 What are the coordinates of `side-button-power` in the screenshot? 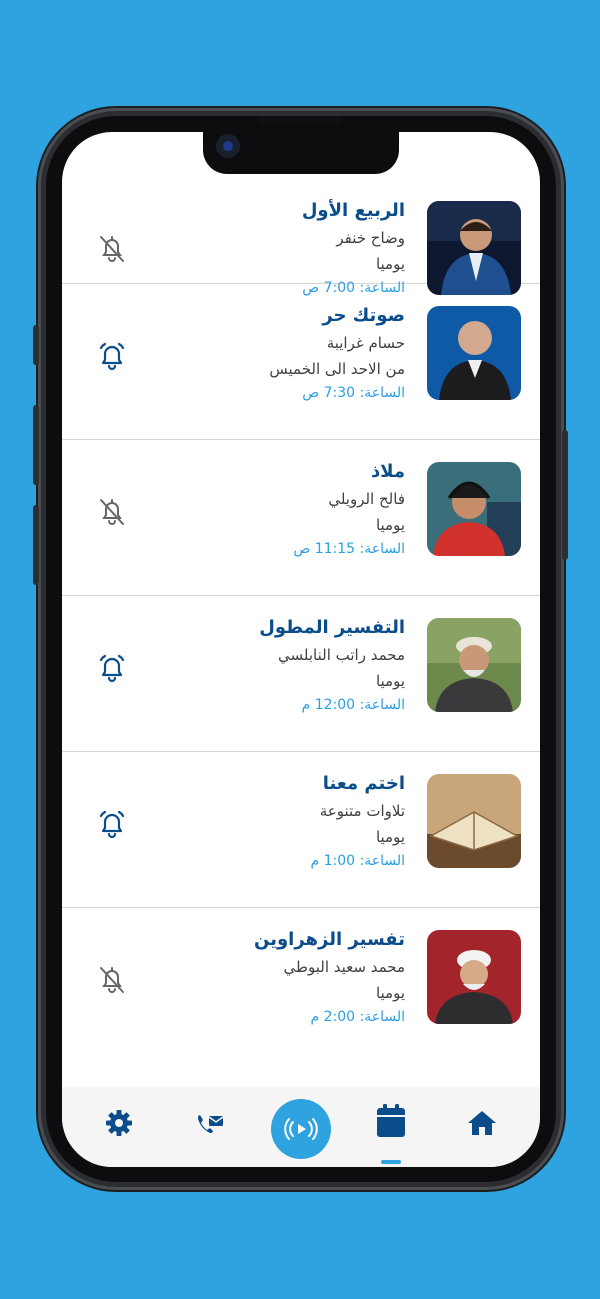 It's located at (565, 495).